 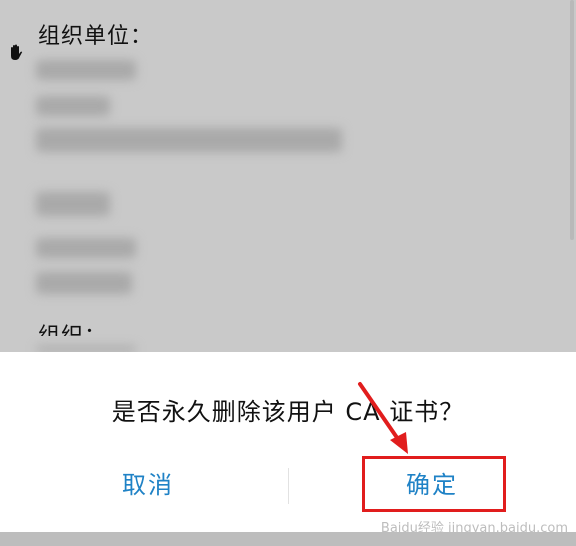 I want to click on cancel-button: 取消, so click(x=148, y=485).